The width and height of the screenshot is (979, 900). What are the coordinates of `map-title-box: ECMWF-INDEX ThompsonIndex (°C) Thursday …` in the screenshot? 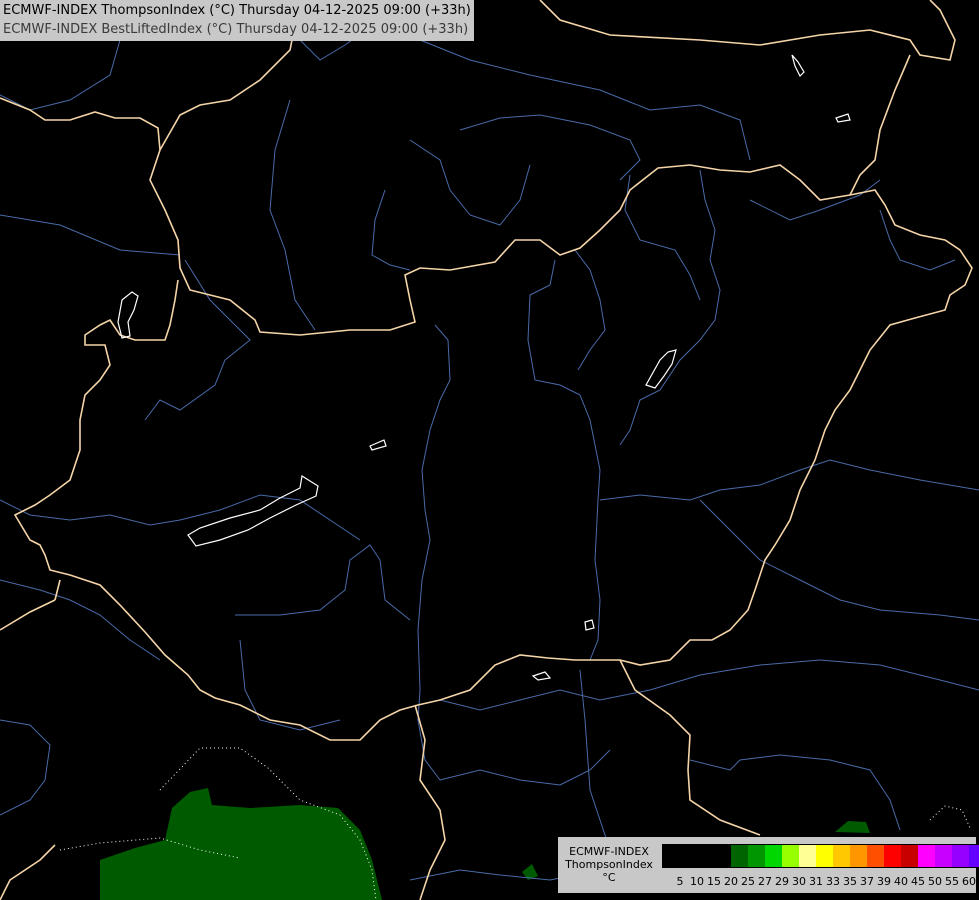 It's located at (237, 20).